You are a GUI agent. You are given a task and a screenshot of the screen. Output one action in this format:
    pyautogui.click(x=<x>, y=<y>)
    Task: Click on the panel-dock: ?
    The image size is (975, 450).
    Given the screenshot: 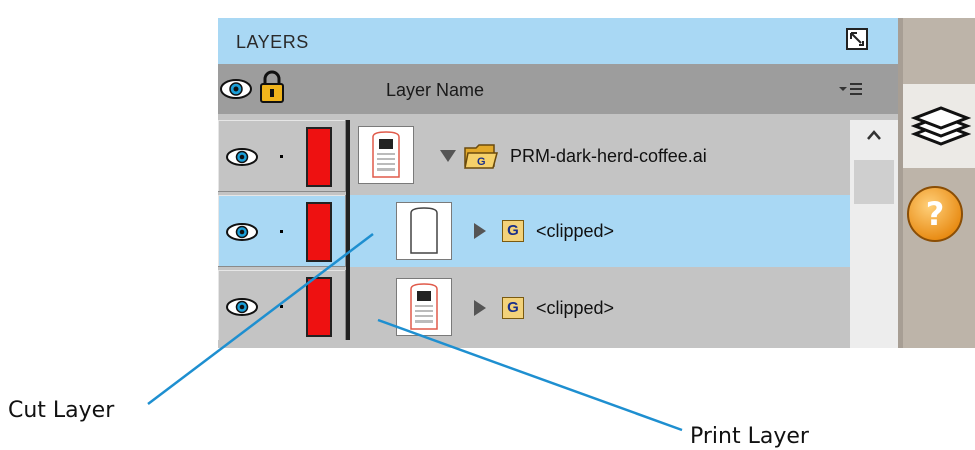 What is the action you would take?
    pyautogui.click(x=936, y=183)
    